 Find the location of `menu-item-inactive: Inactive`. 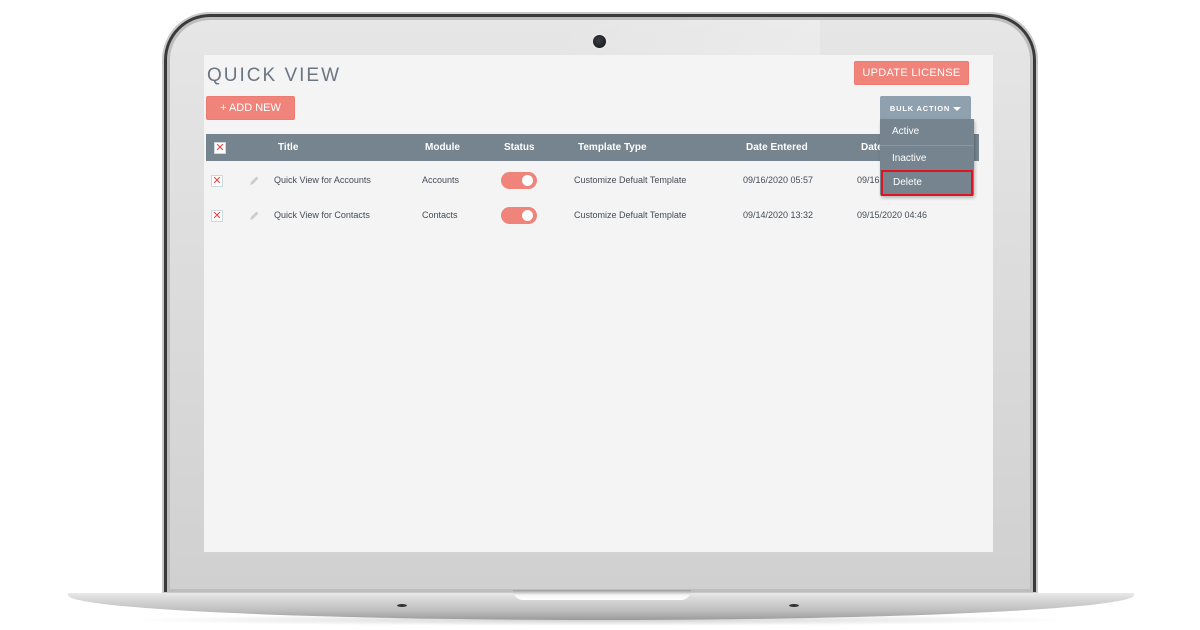

menu-item-inactive: Inactive is located at coordinates (927, 158).